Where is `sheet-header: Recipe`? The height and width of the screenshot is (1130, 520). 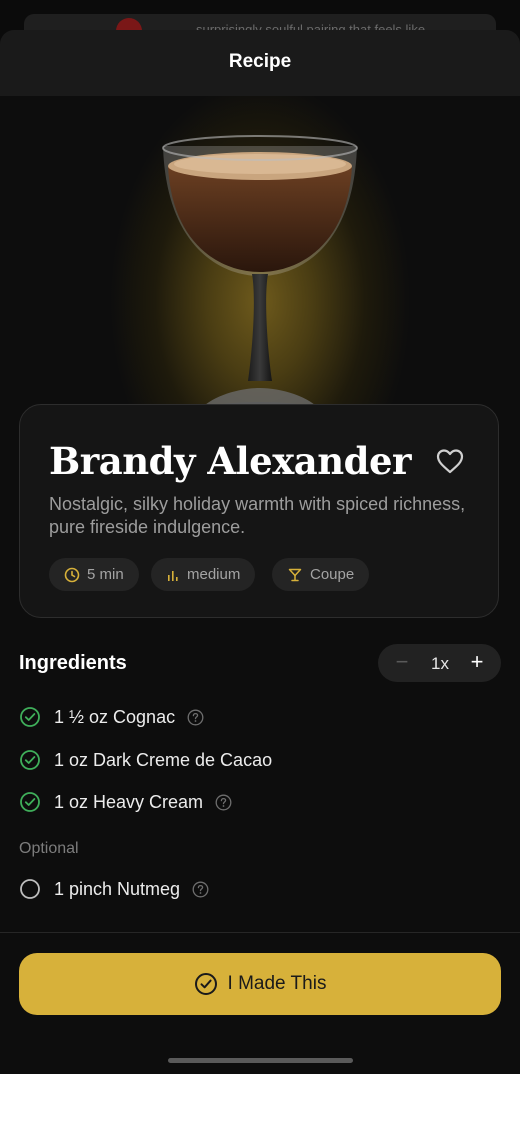
sheet-header: Recipe is located at coordinates (260, 63).